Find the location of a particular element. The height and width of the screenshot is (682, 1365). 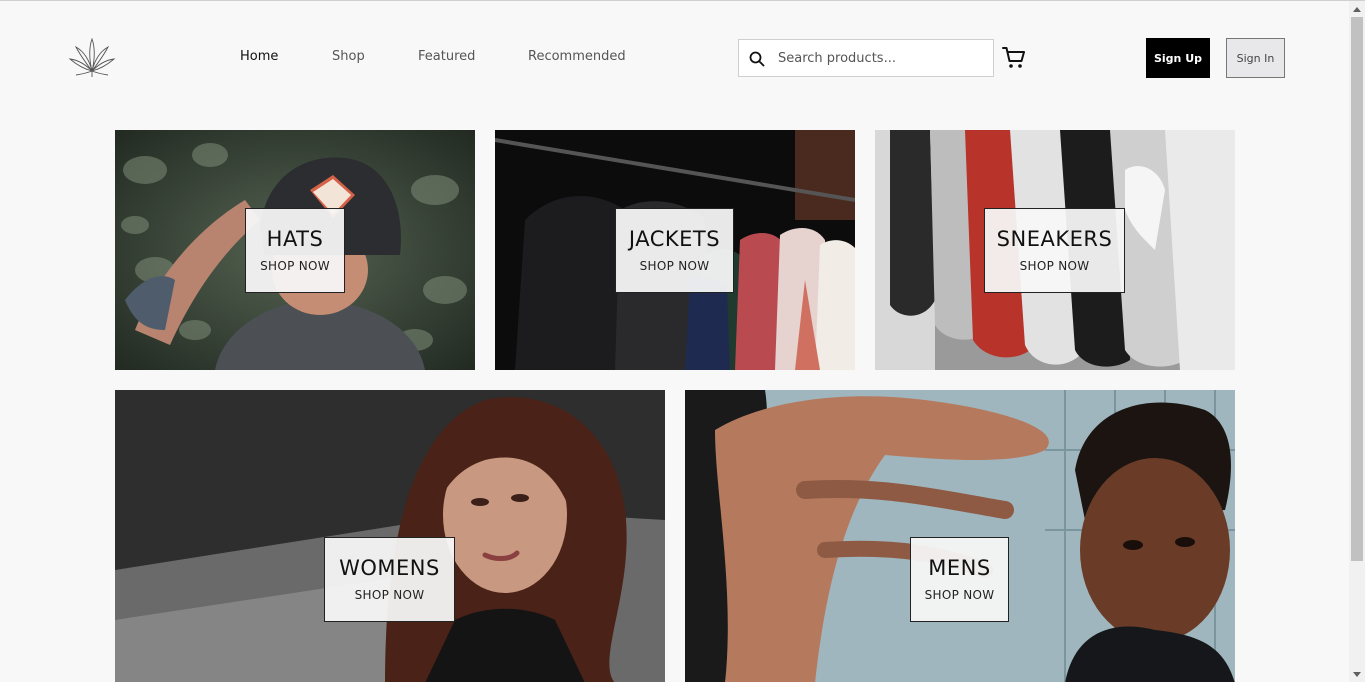

category-label-box: WOMENS SHOP NOW is located at coordinates (389, 579).